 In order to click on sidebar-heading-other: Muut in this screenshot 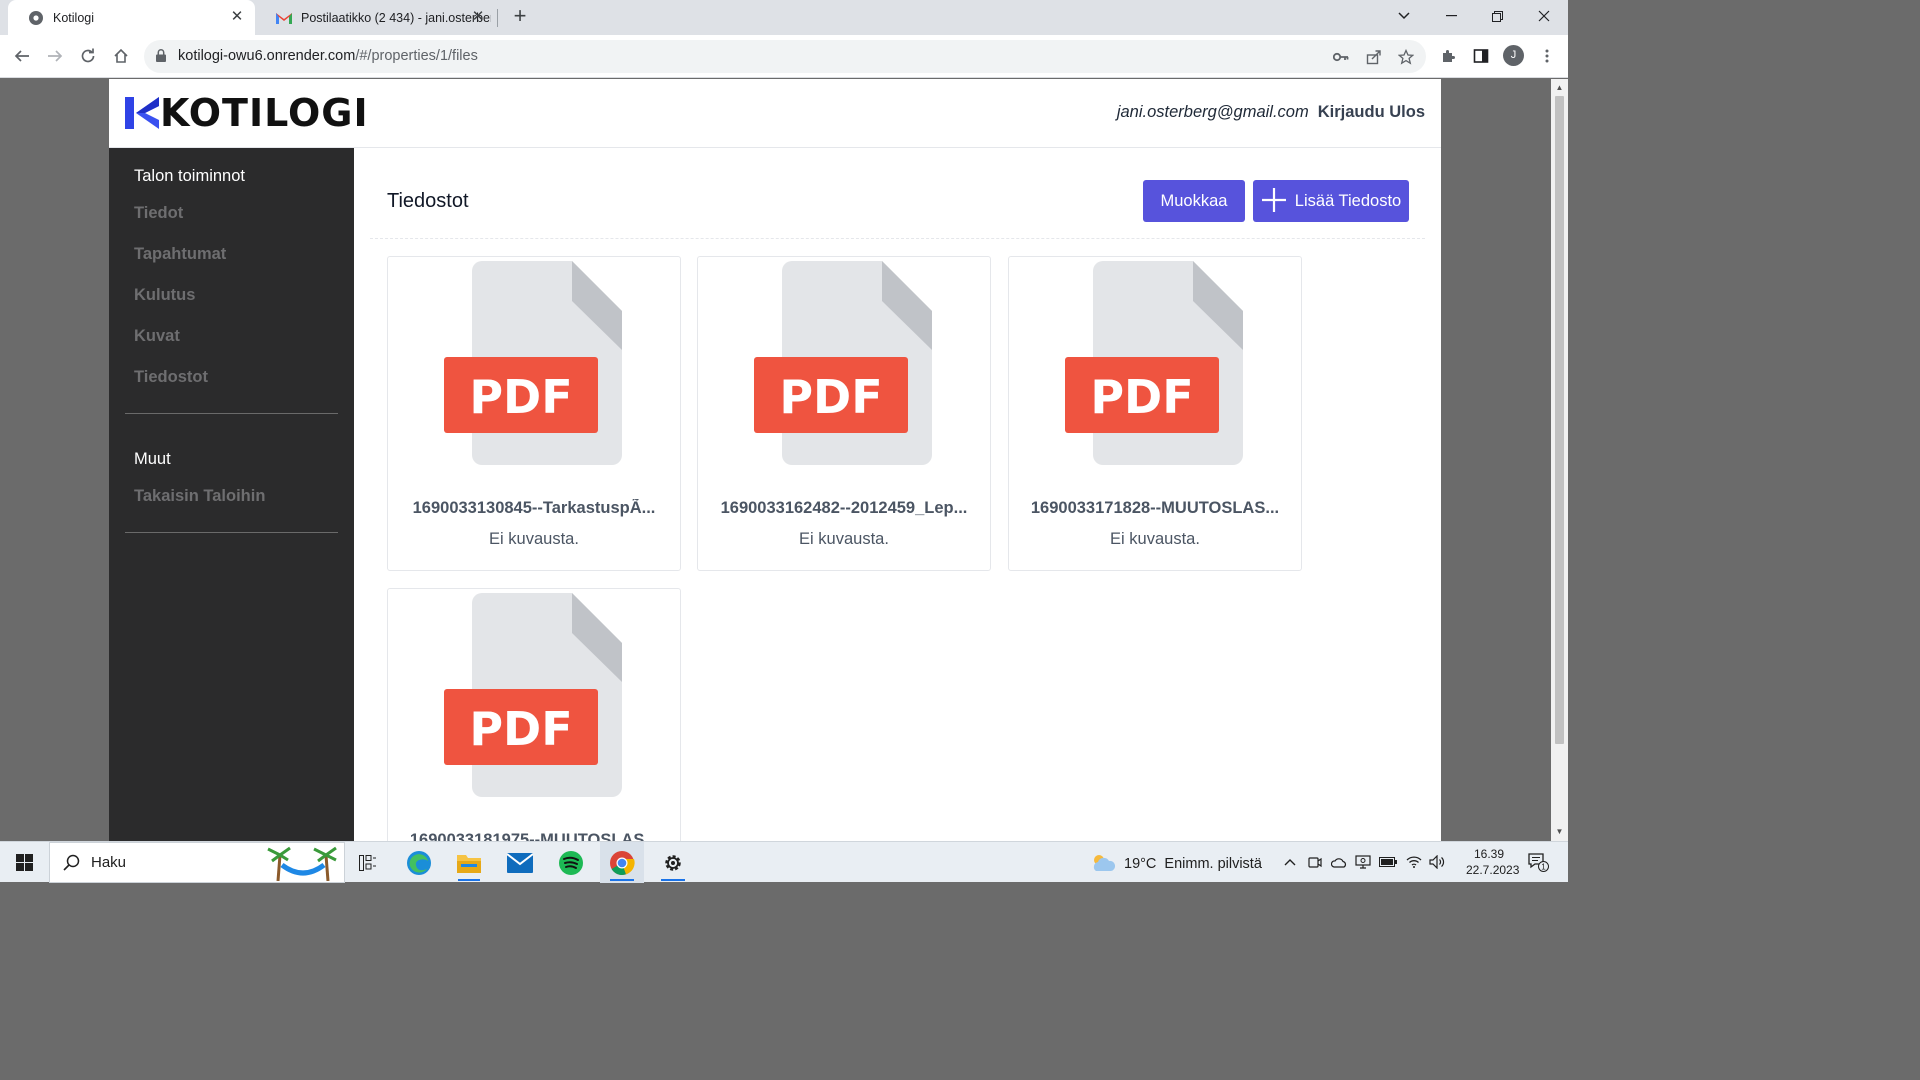, I will do `click(152, 459)`.